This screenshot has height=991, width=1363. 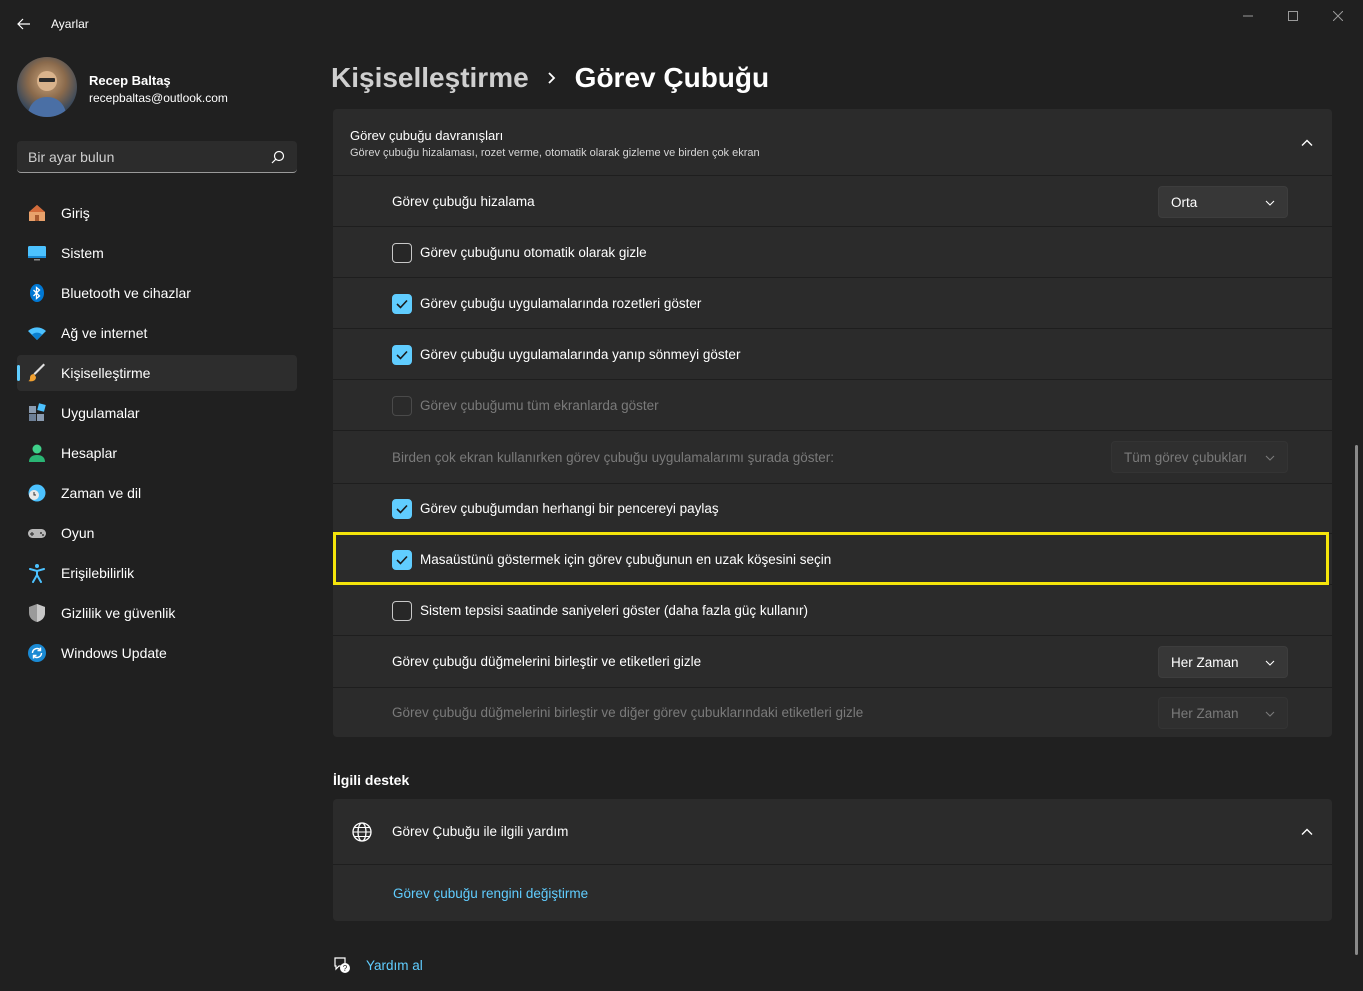 I want to click on combine-other-value: Her Zaman, so click(x=1205, y=713).